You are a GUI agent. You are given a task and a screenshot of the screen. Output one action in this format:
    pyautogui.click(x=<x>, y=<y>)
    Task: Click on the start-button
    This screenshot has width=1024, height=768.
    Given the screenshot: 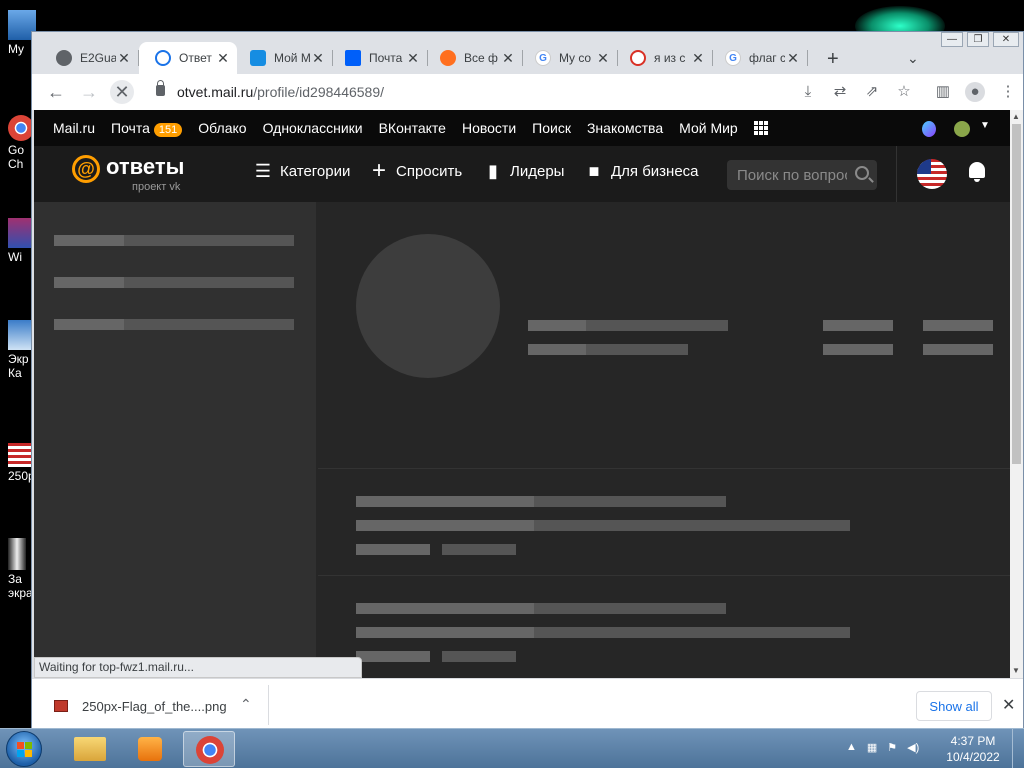 What is the action you would take?
    pyautogui.click(x=24, y=749)
    